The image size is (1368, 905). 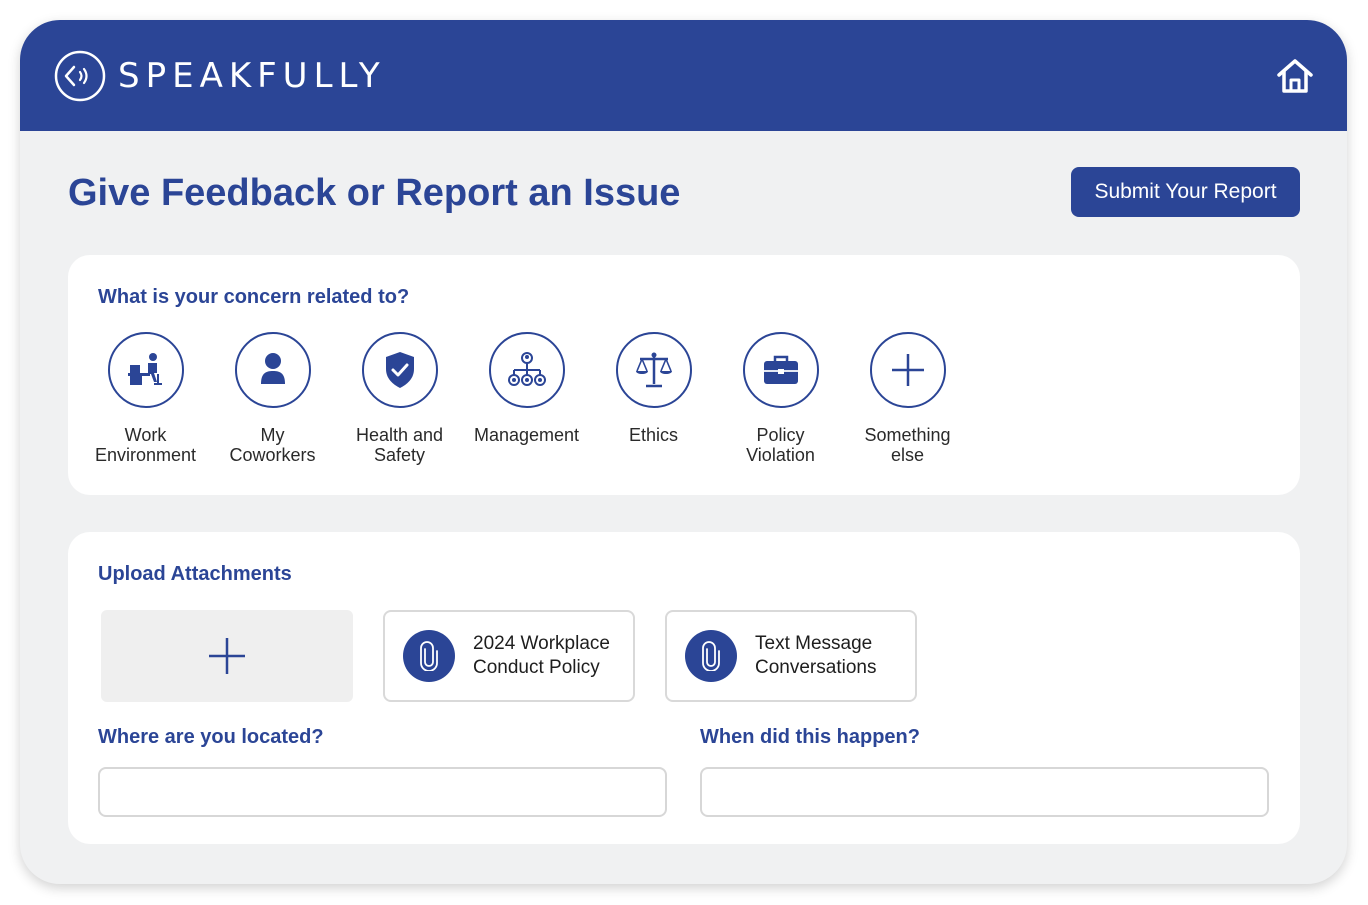 What do you see at coordinates (780, 445) in the screenshot?
I see `category-label: Policy Violation` at bounding box center [780, 445].